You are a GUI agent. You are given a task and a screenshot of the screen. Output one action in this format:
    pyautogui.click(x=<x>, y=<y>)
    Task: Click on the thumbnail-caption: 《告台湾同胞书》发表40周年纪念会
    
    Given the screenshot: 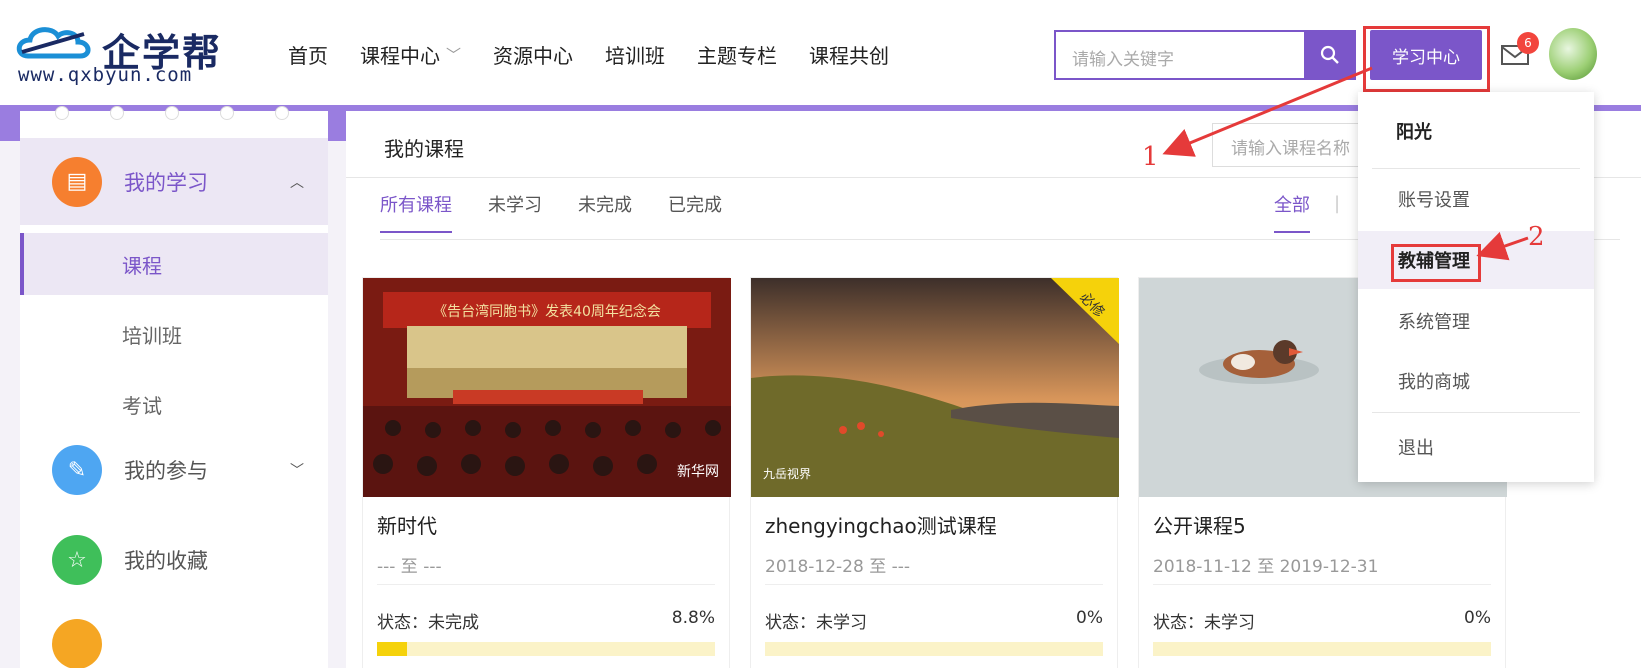 What is the action you would take?
    pyautogui.click(x=547, y=311)
    